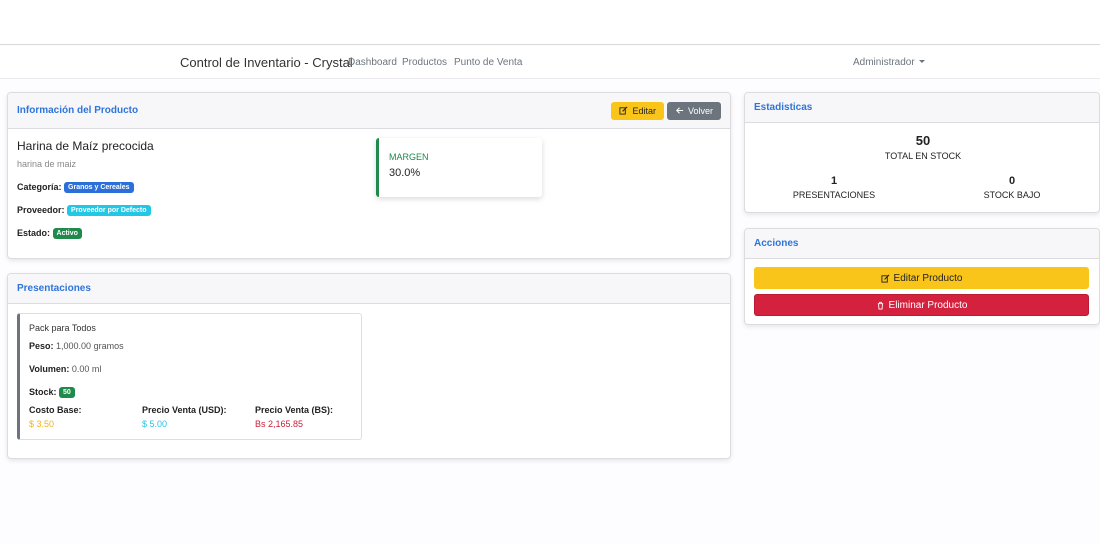 The image size is (1100, 544). Describe the element at coordinates (405, 173) in the screenshot. I see `margin-value: 30.0%` at that location.